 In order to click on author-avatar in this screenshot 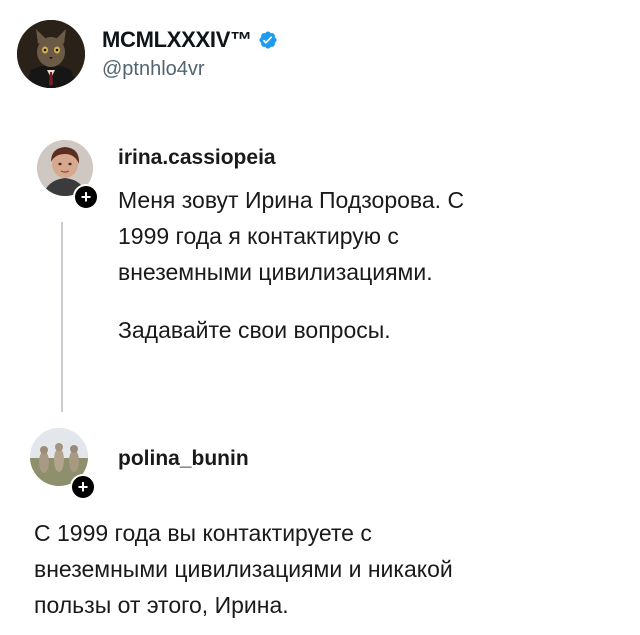, I will do `click(51, 54)`.